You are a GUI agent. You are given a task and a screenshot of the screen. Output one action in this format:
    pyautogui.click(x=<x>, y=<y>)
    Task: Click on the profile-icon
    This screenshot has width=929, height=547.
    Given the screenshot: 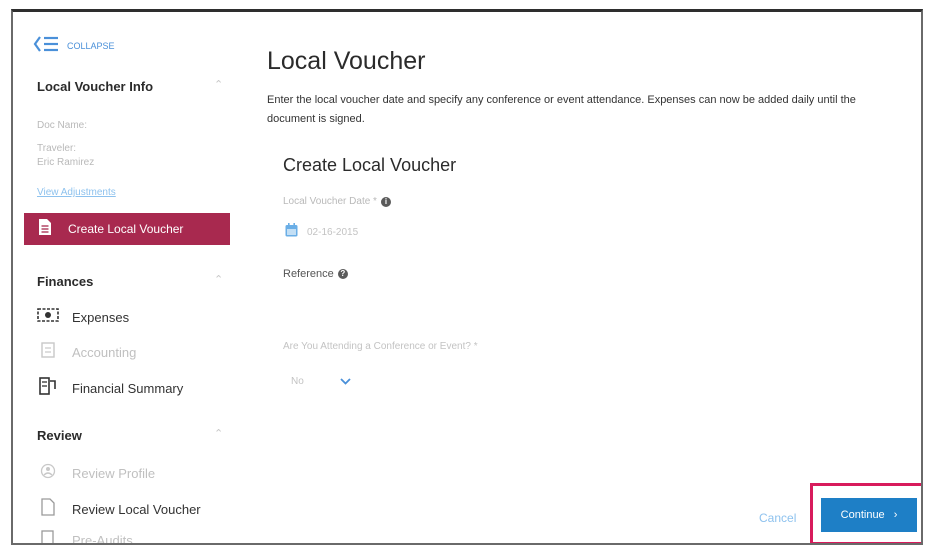 What is the action you would take?
    pyautogui.click(x=48, y=473)
    